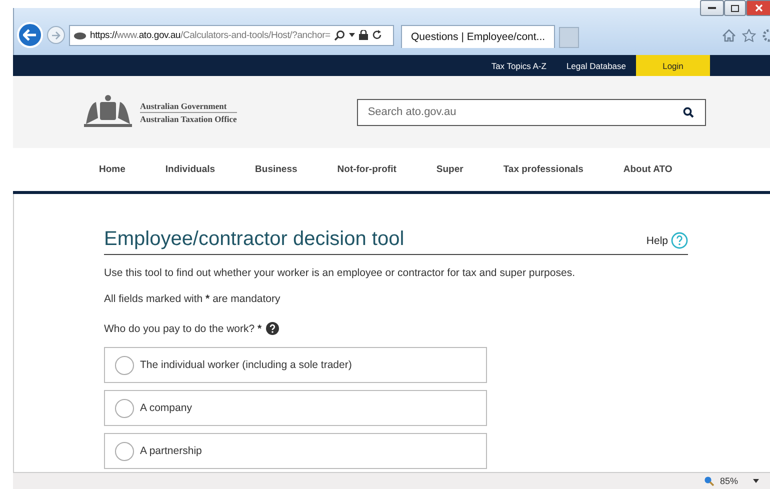  Describe the element at coordinates (190, 169) in the screenshot. I see `nav-link: Individuals` at that location.